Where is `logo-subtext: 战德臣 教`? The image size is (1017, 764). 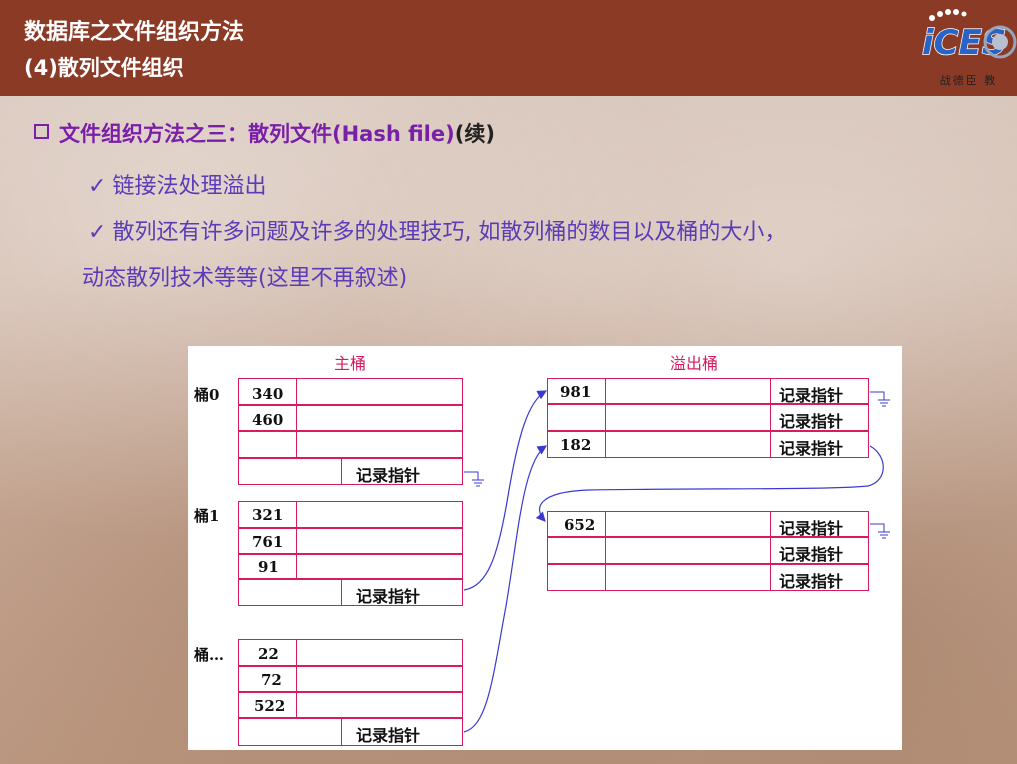 logo-subtext: 战德臣 教 is located at coordinates (968, 80).